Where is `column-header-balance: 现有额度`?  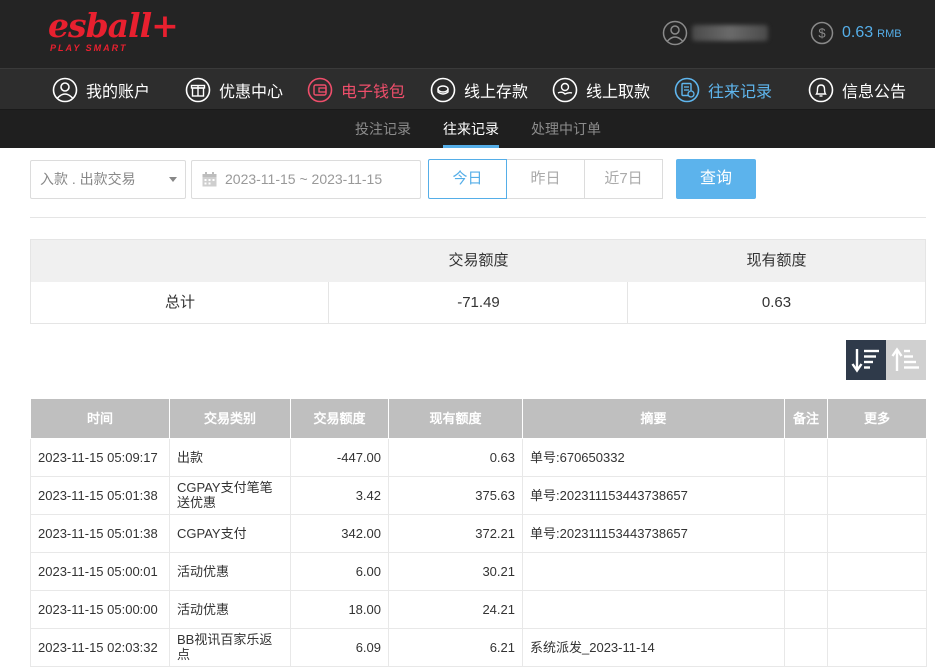
column-header-balance: 现有额度 is located at coordinates (455, 419).